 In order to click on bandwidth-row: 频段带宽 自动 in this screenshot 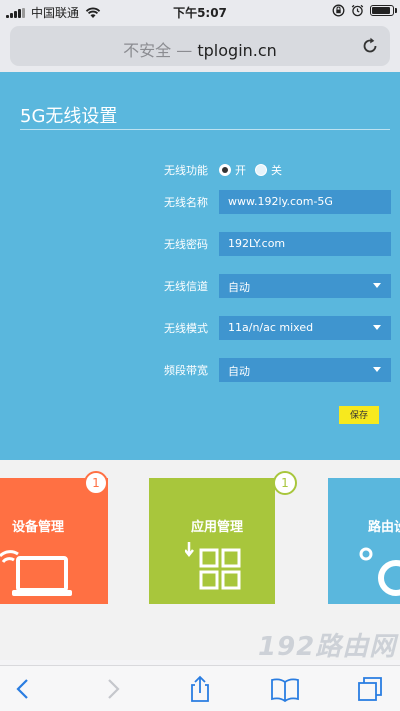, I will do `click(200, 370)`.